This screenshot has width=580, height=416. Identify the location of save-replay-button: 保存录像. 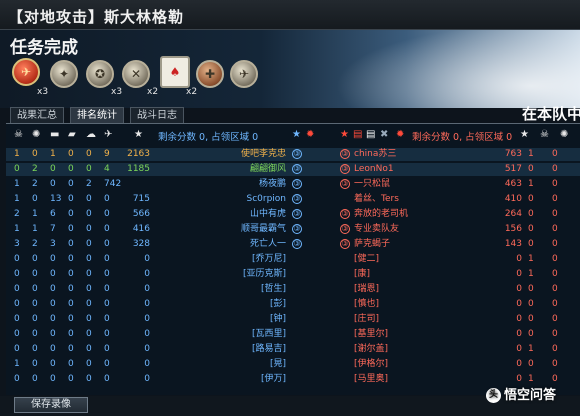
(51, 405).